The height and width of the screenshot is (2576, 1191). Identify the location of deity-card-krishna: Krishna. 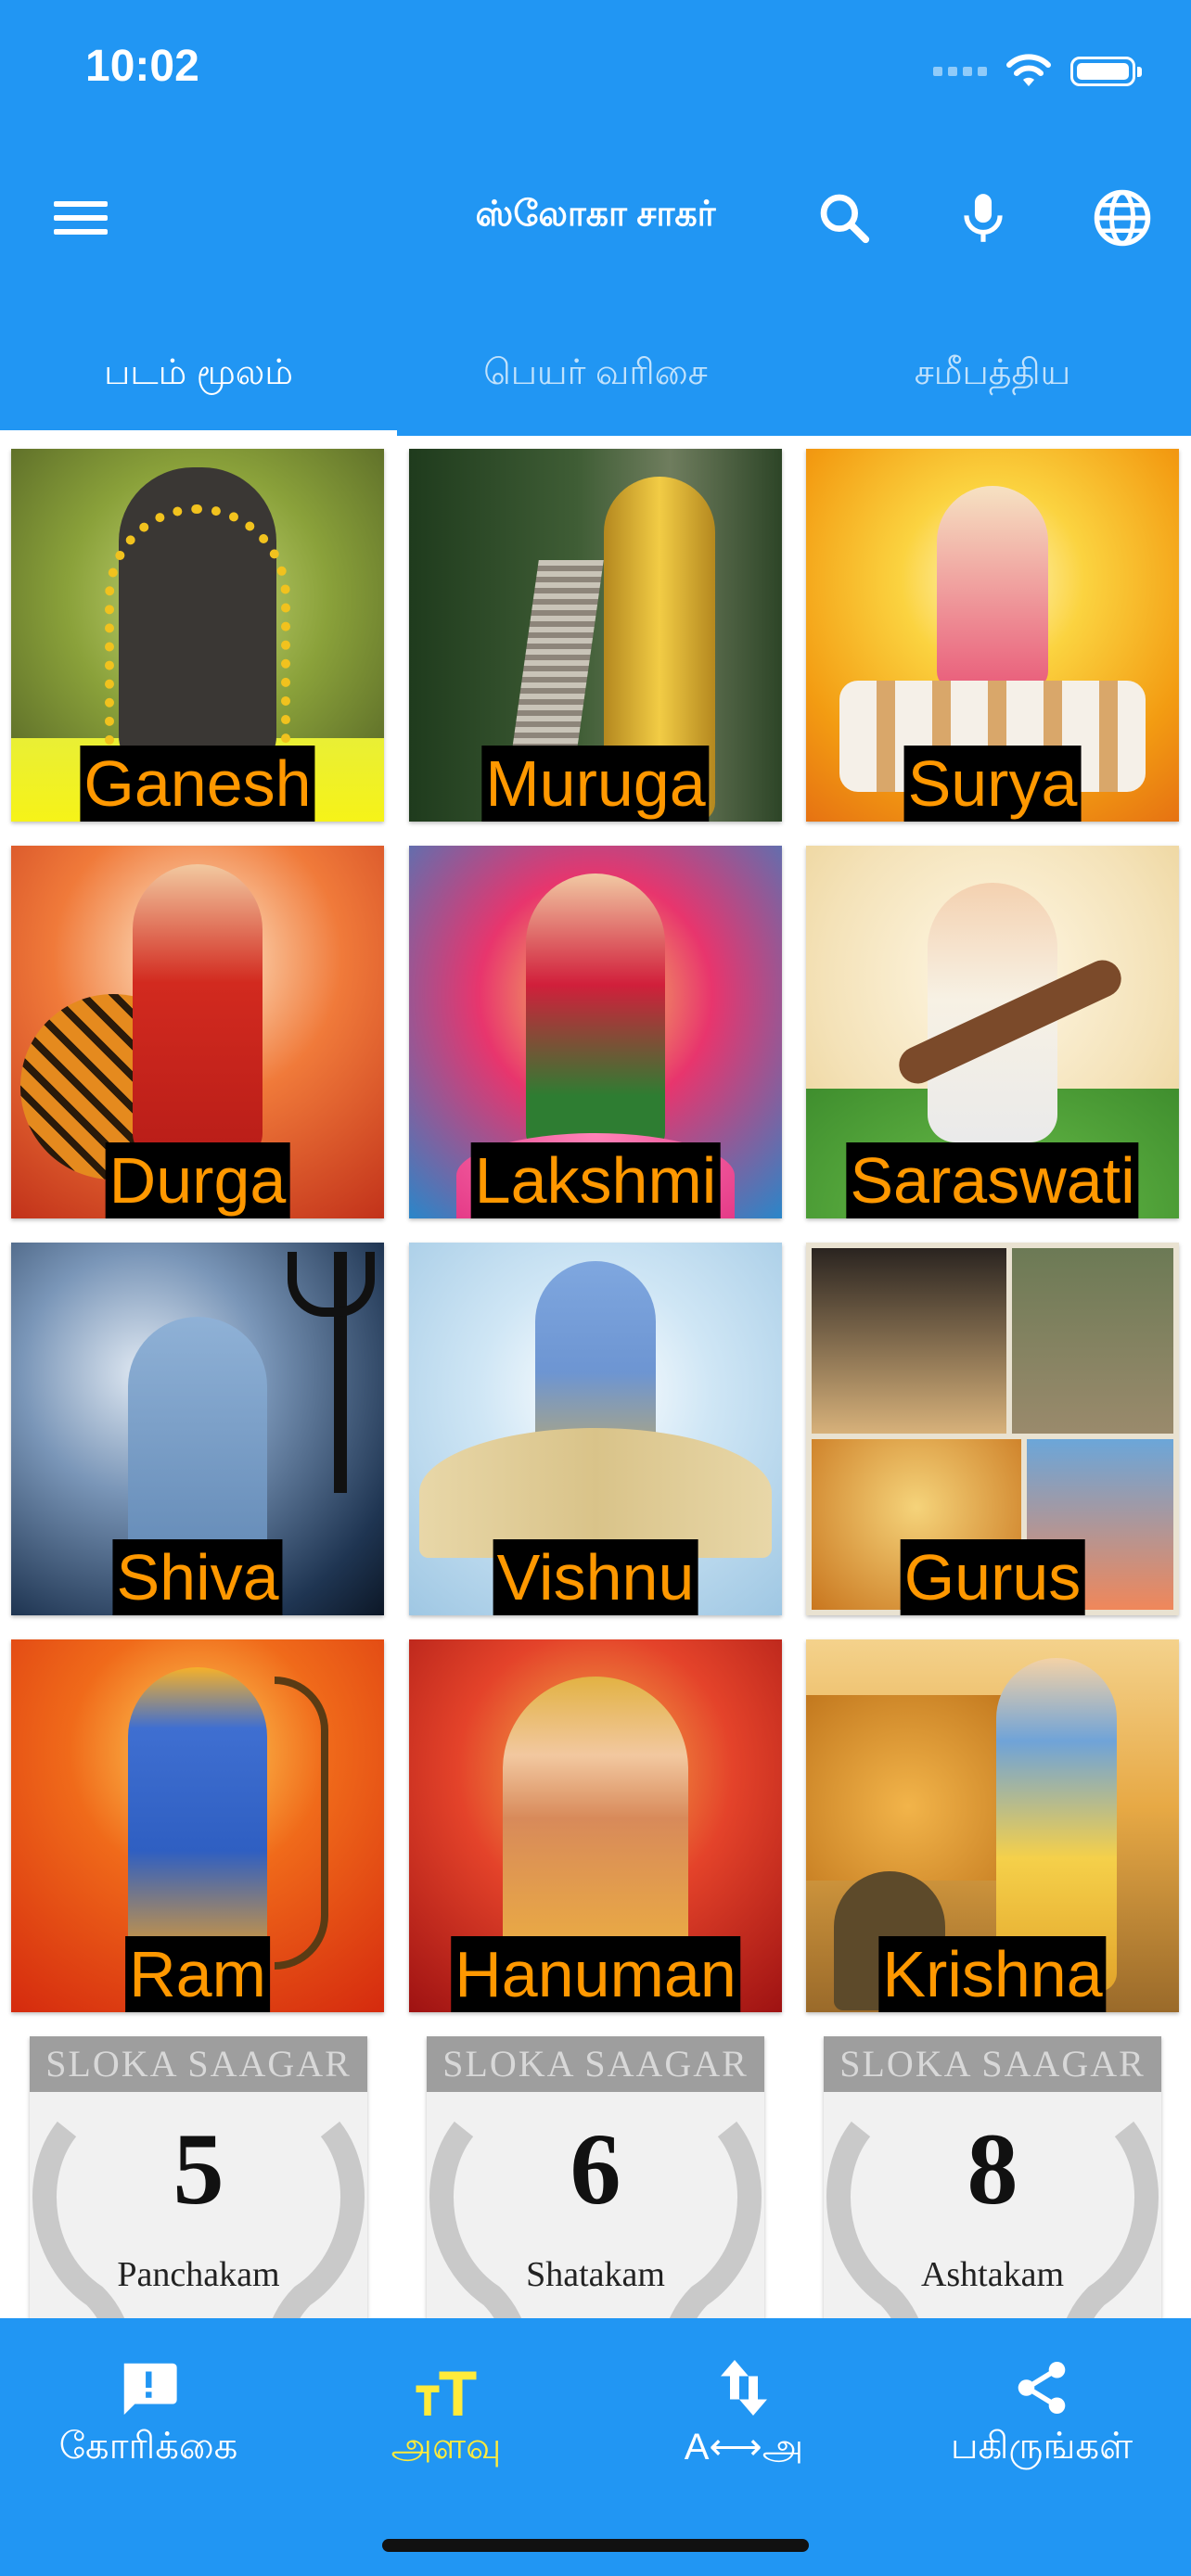
(992, 1826).